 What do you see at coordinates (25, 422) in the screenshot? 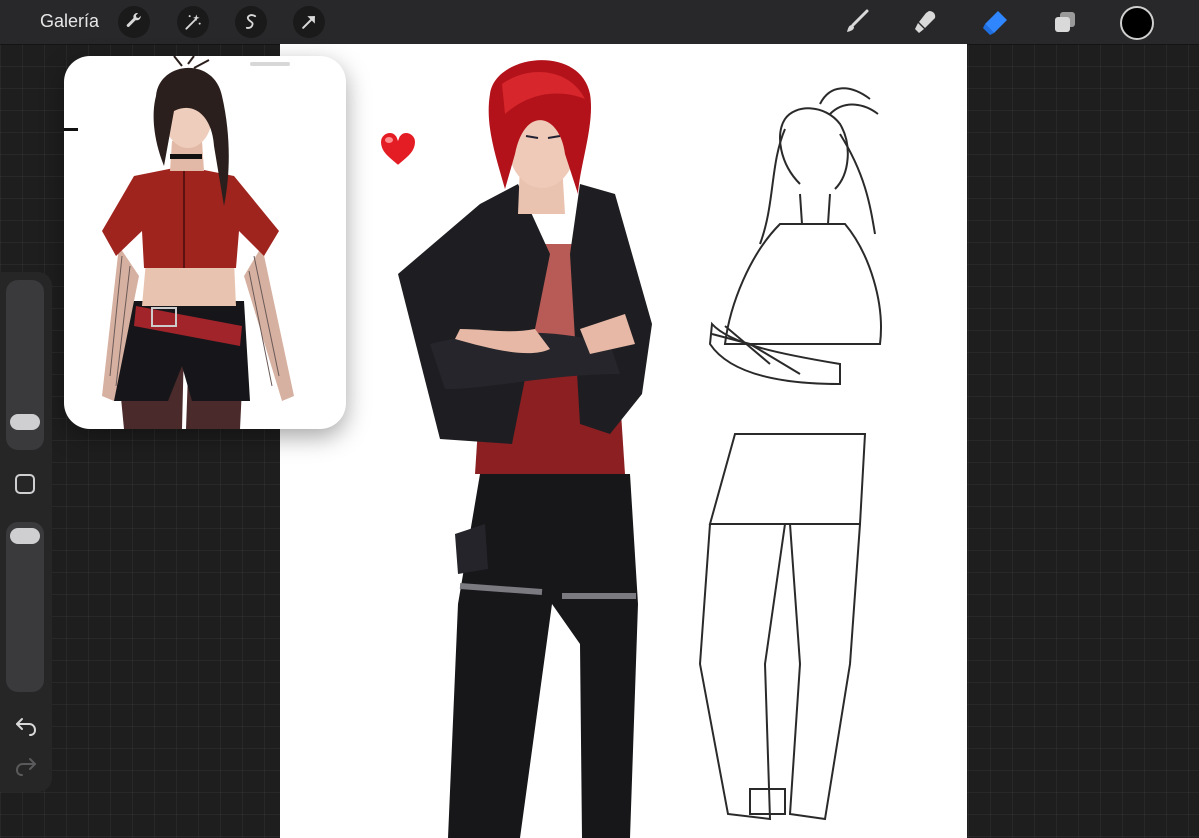
I see `brush-size-handle` at bounding box center [25, 422].